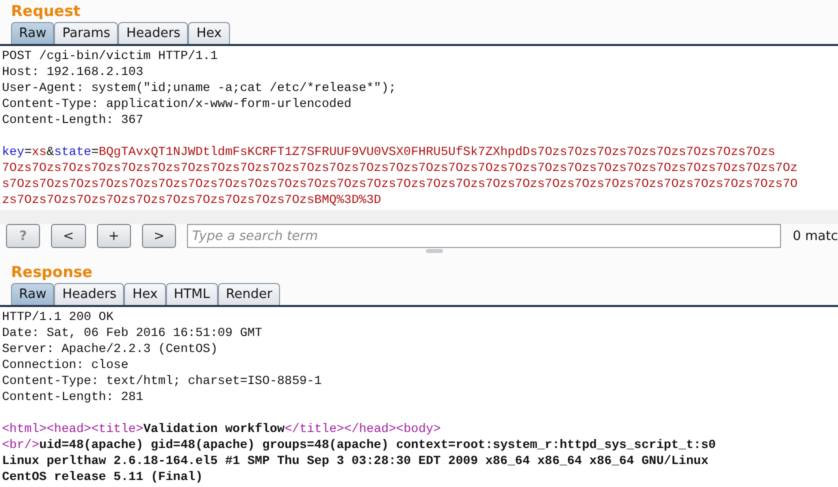 The height and width of the screenshot is (487, 838). I want to click on search-nav-button: +, so click(113, 236).